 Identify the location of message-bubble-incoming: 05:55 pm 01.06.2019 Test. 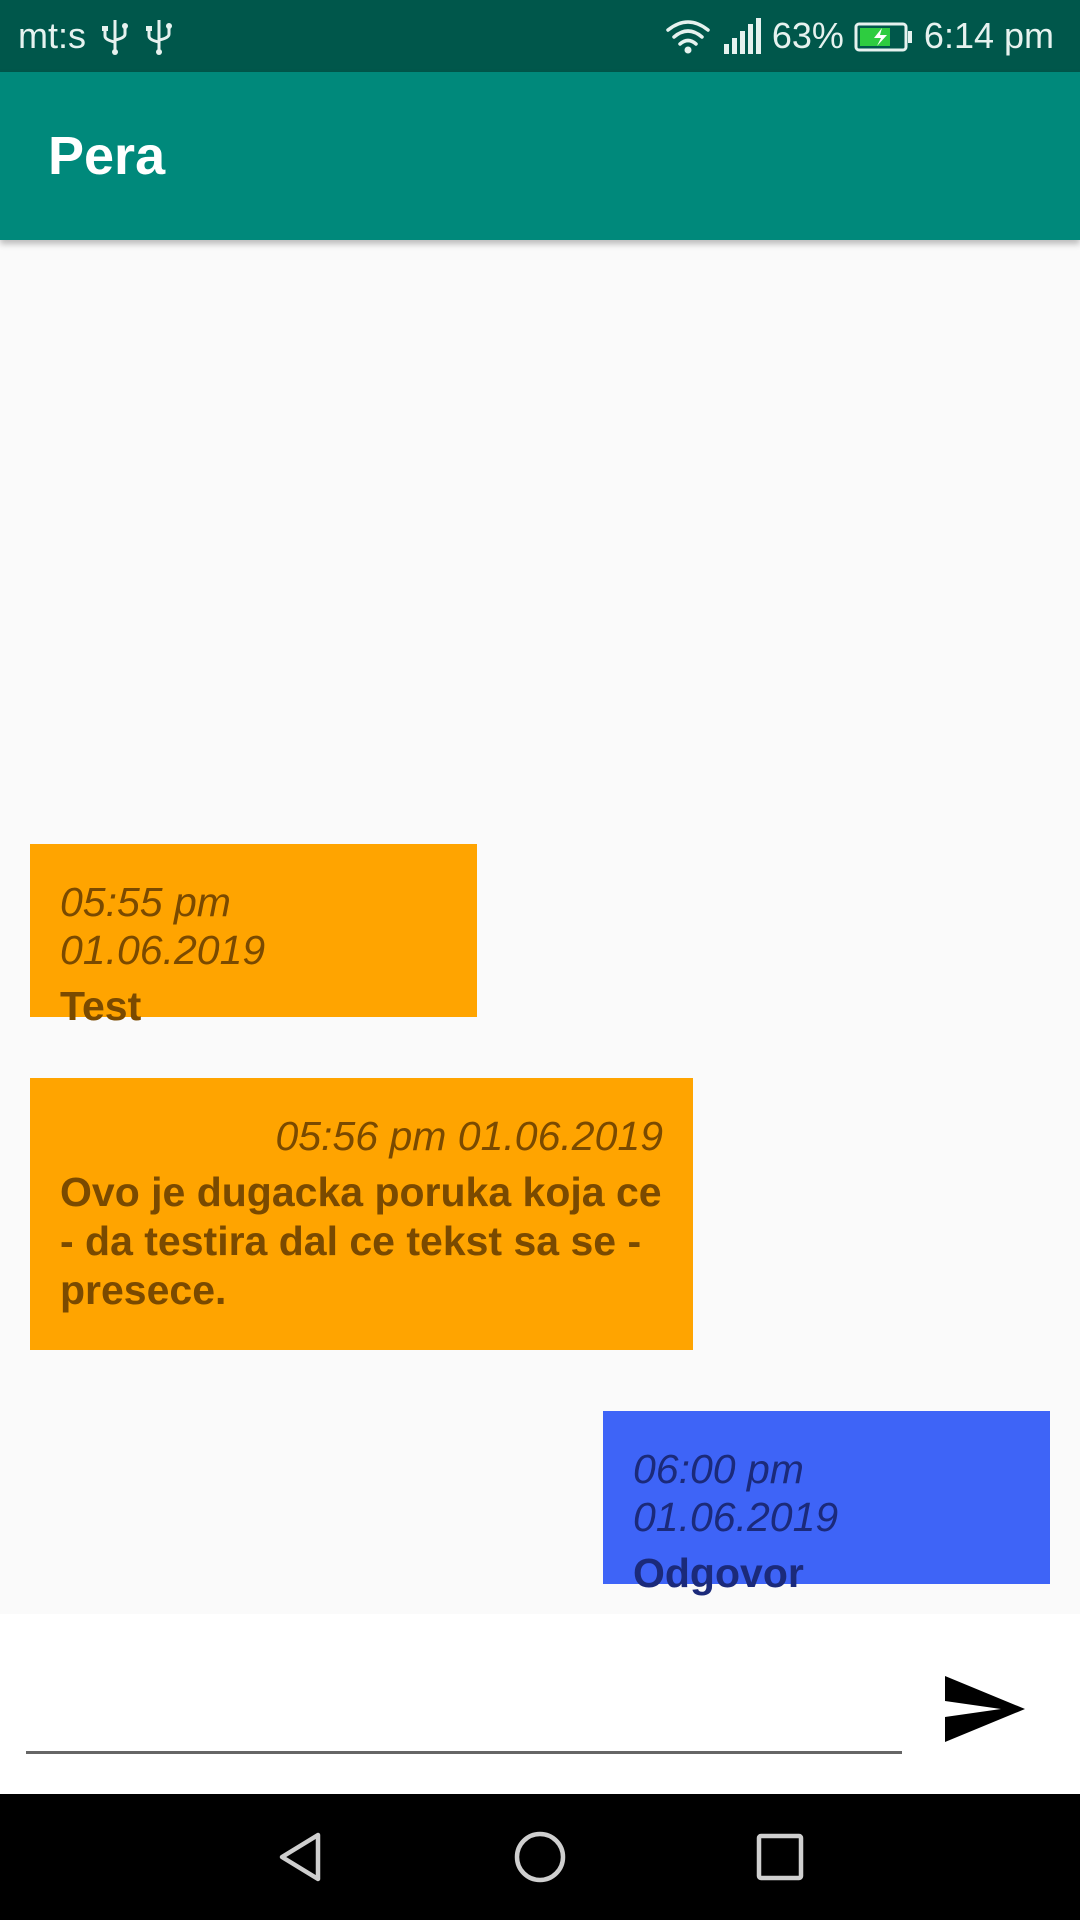
(253, 936).